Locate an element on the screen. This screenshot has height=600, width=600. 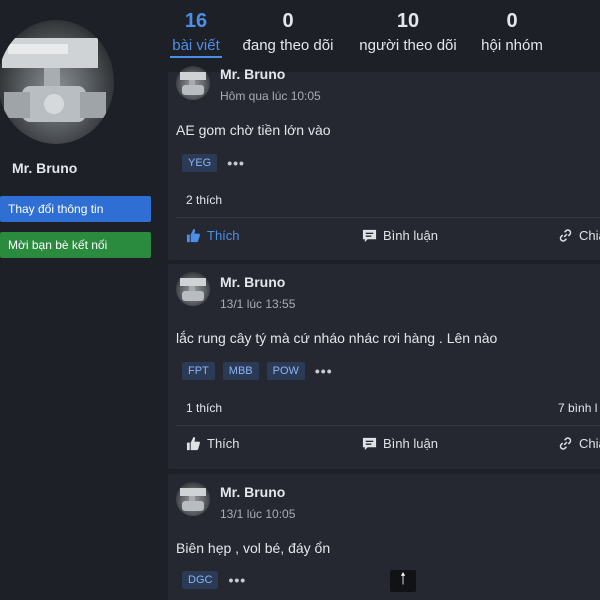
stock-tag: DGC is located at coordinates (200, 580).